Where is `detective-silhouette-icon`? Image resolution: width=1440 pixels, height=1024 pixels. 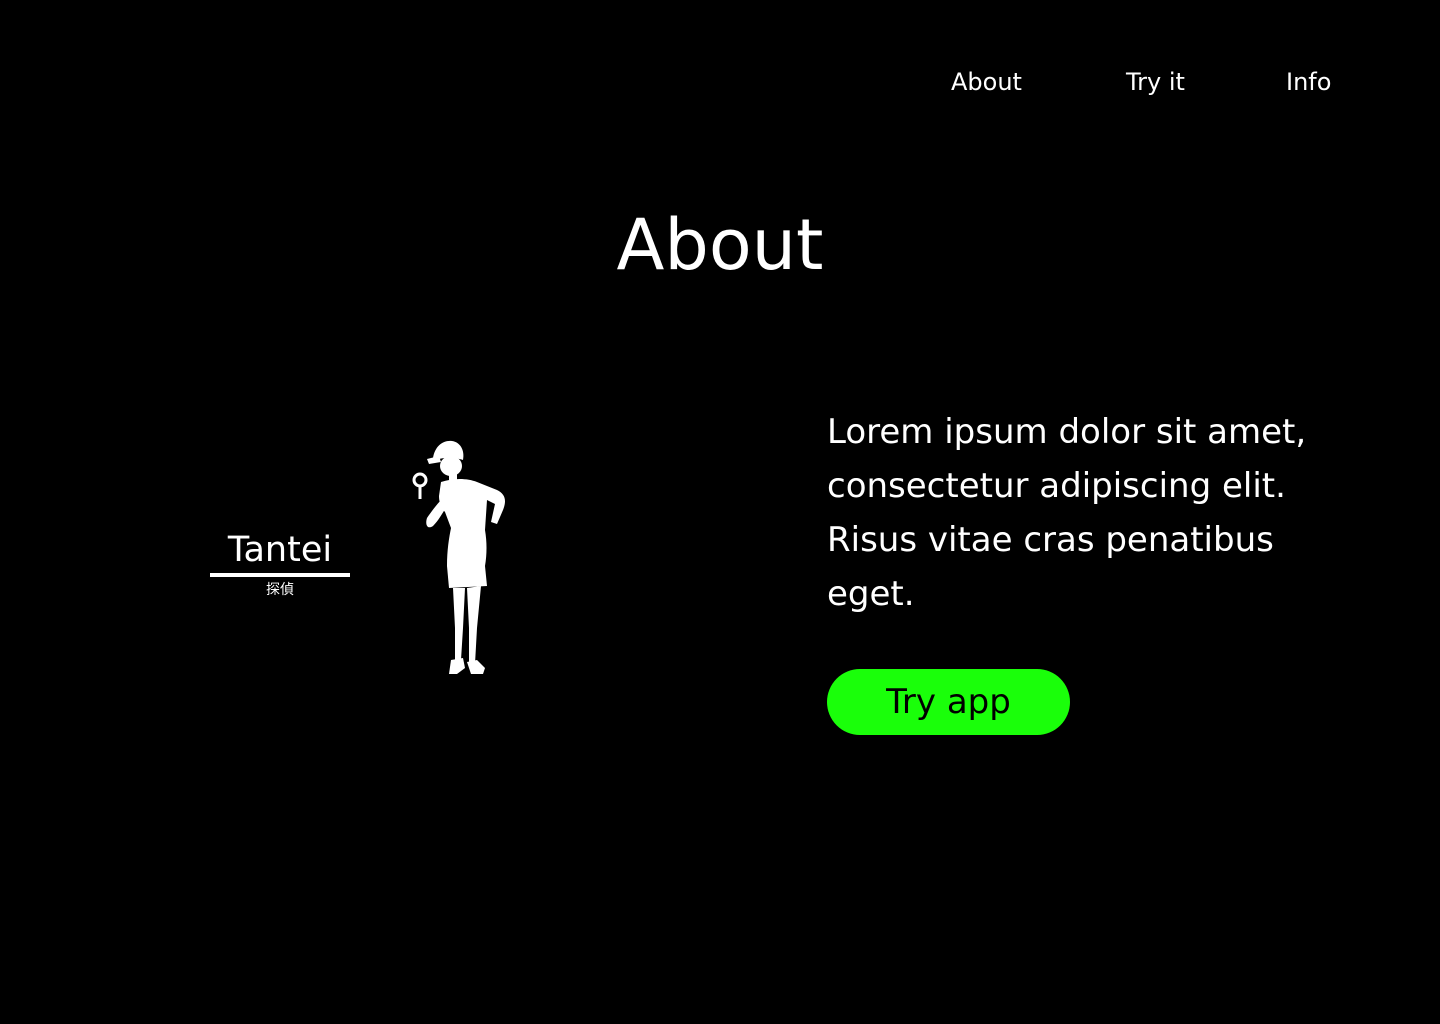
detective-silhouette-icon is located at coordinates (458, 557).